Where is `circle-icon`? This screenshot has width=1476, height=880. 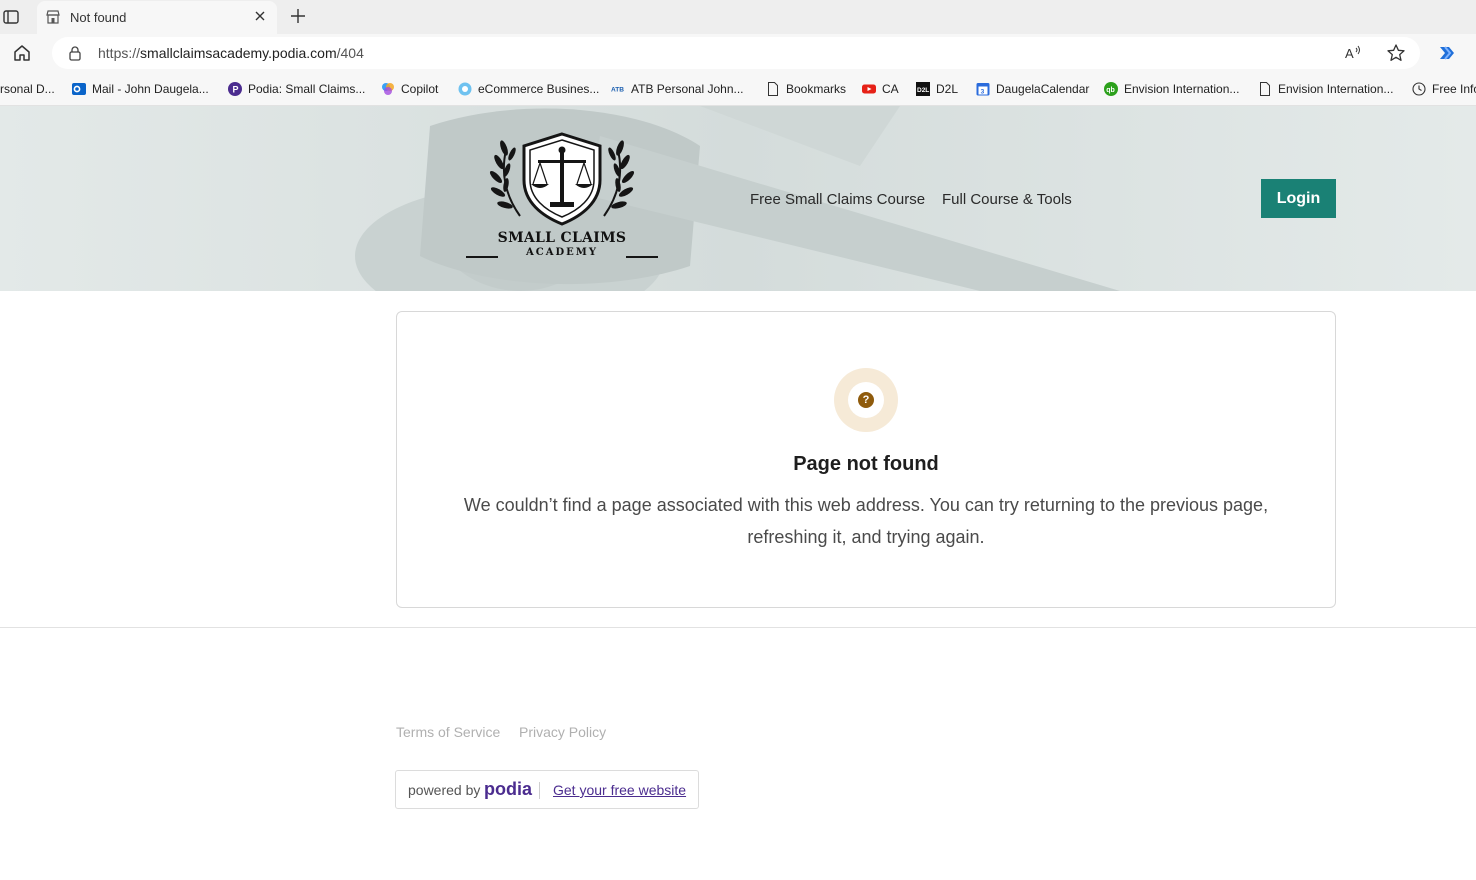 circle-icon is located at coordinates (465, 89).